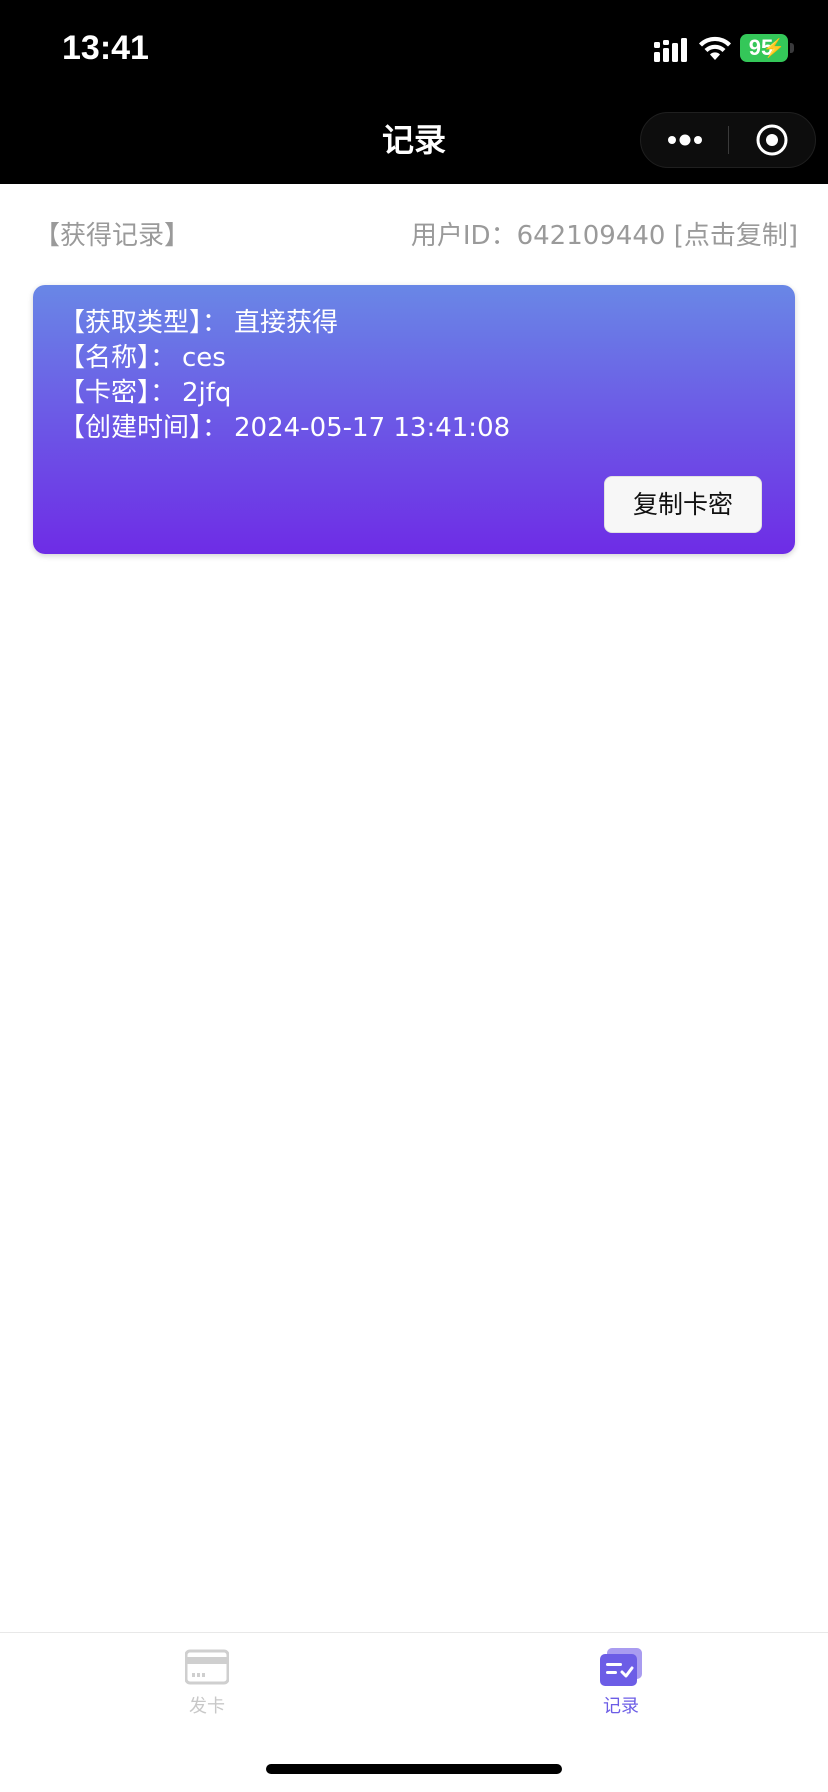 The height and width of the screenshot is (1792, 828). Describe the element at coordinates (207, 1706) in the screenshot. I see `tab-issue-card-label: 发卡` at that location.